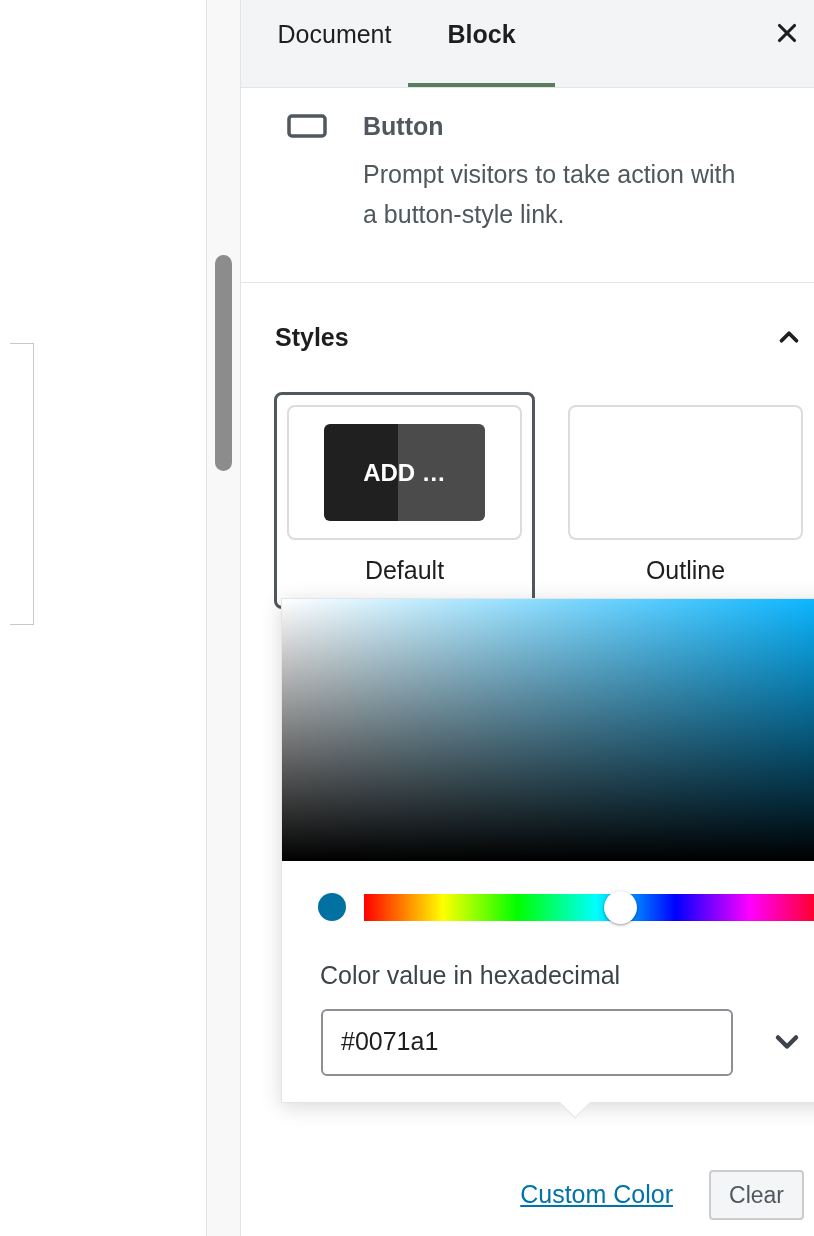 The width and height of the screenshot is (814, 1236). I want to click on hex-input-field: #0071a1, so click(527, 1042).